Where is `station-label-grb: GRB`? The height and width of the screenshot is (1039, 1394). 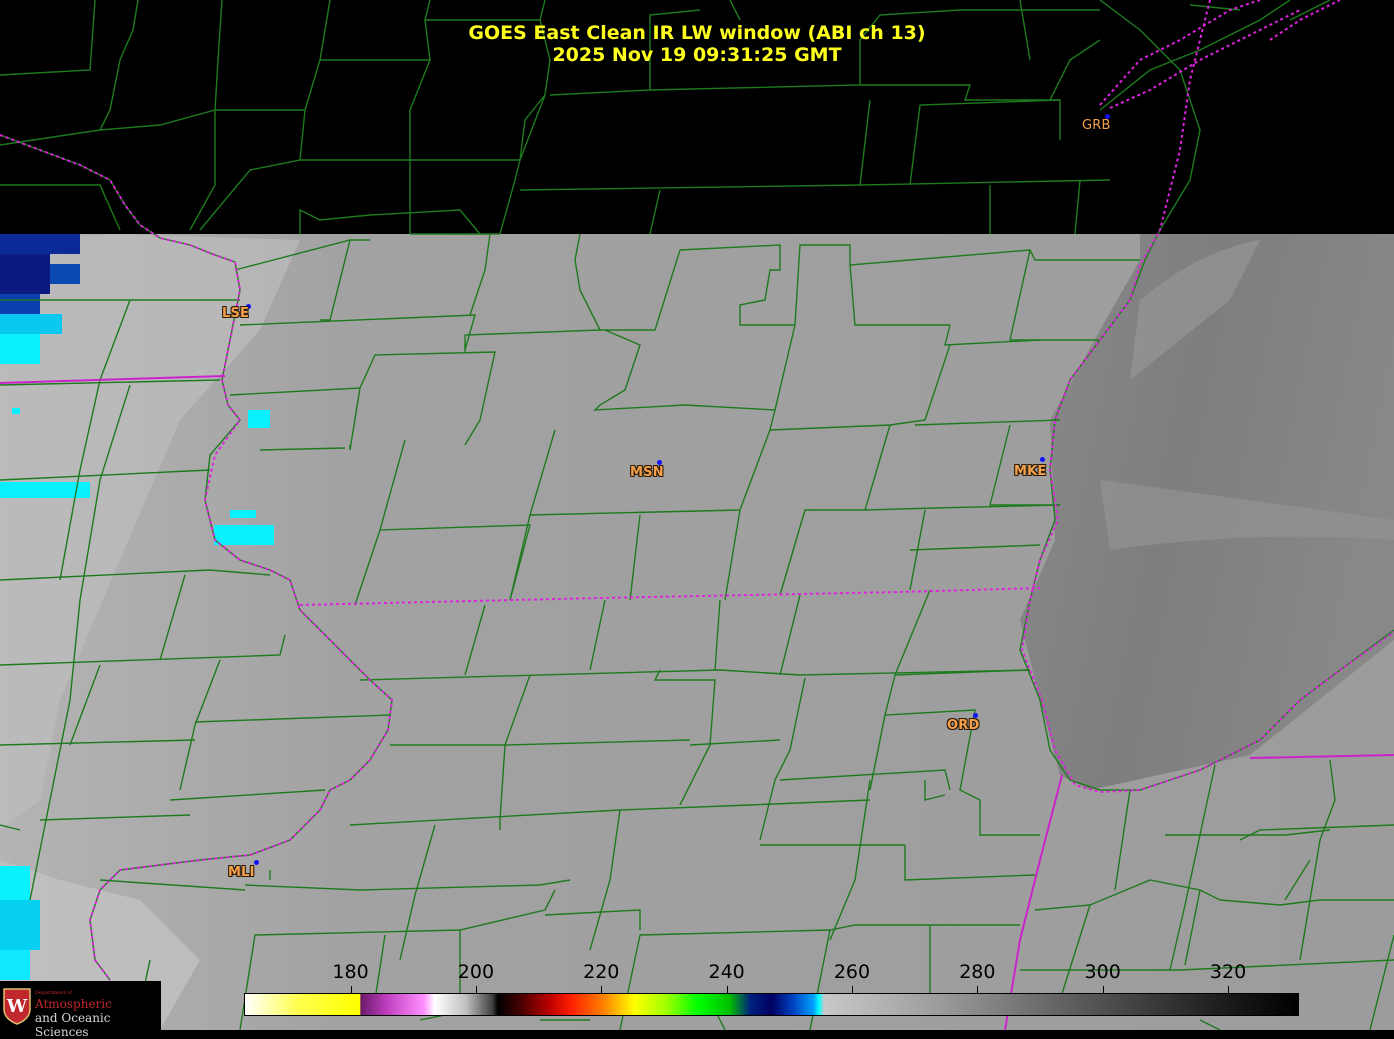
station-label-grb: GRB is located at coordinates (1096, 125).